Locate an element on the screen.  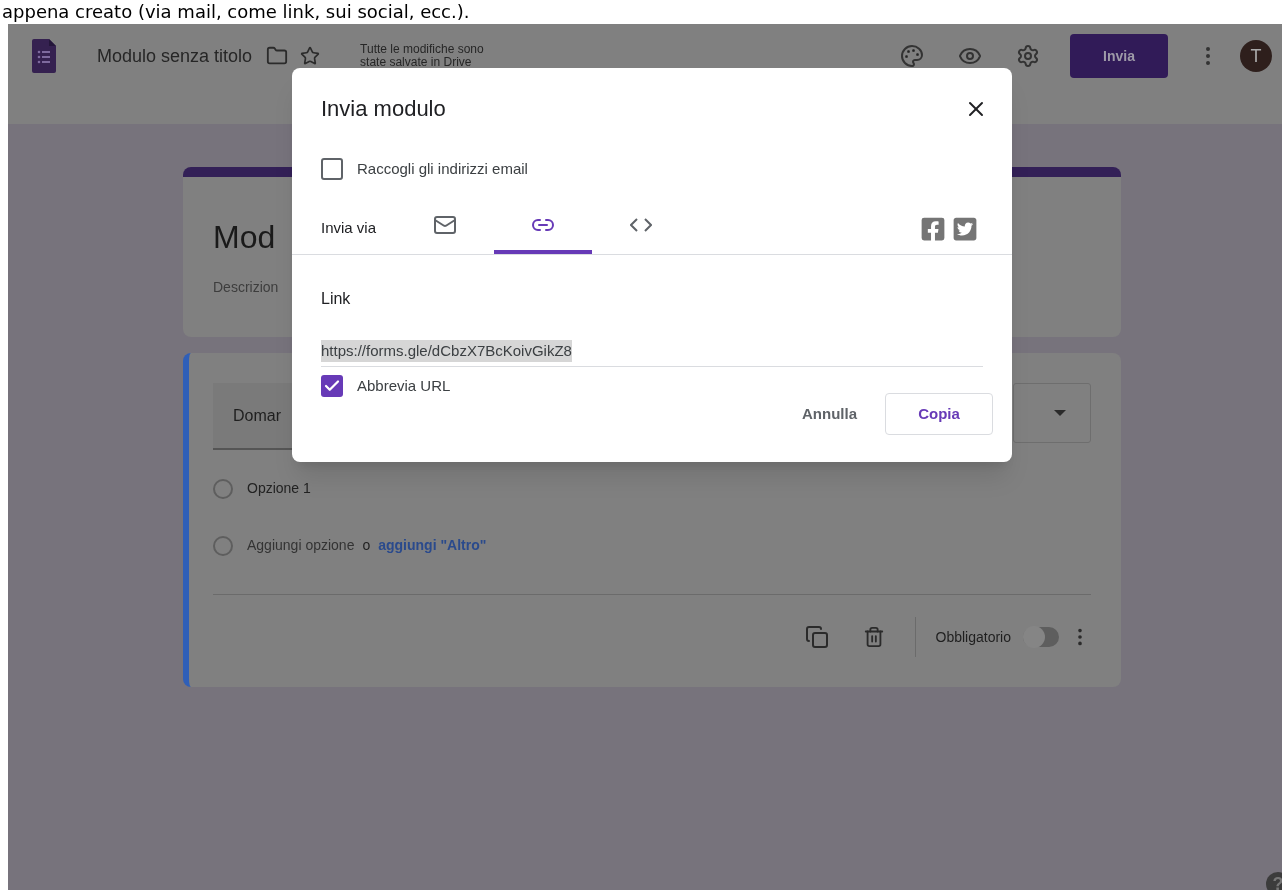
star-icon is located at coordinates (310, 56).